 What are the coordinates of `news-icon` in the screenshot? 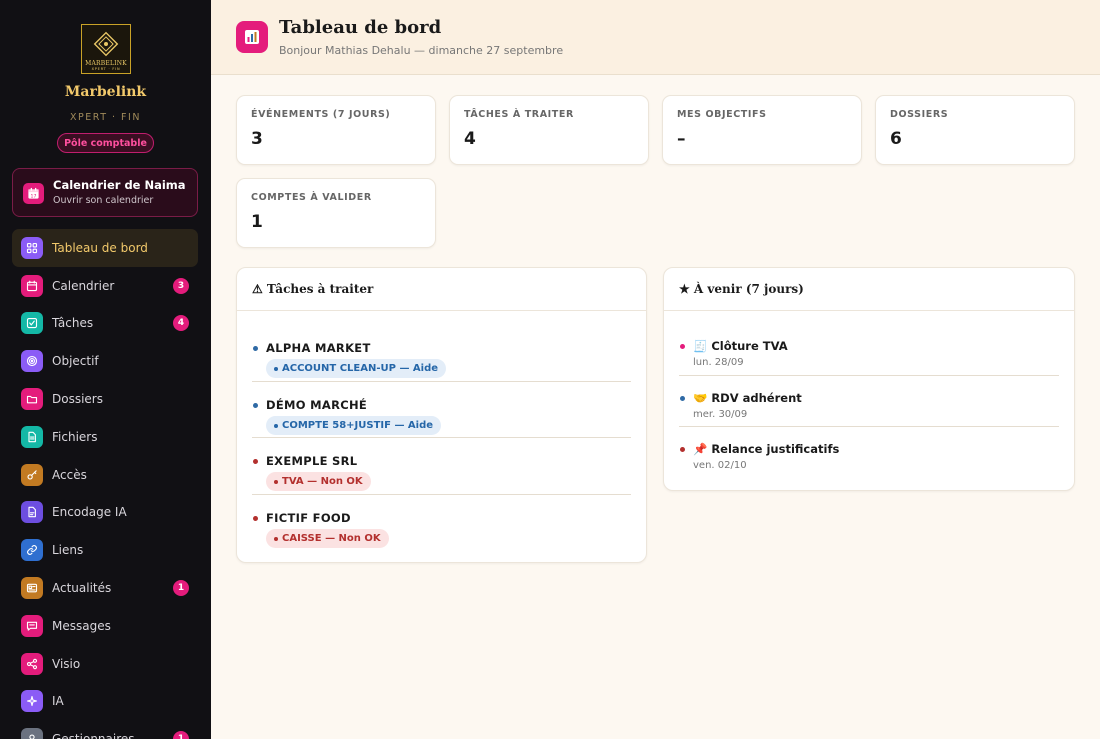 It's located at (32, 588).